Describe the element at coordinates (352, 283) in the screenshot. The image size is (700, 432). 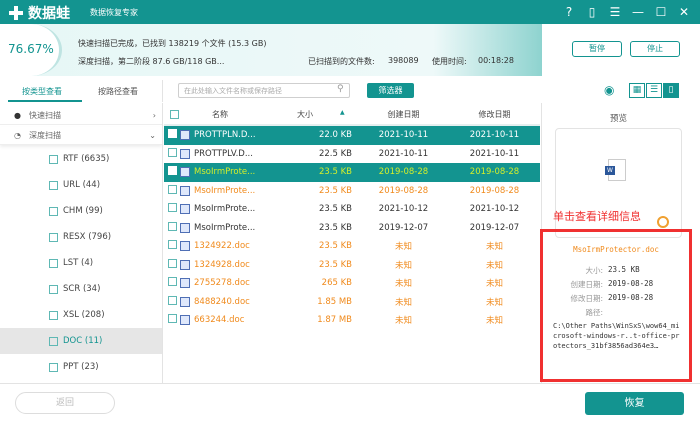
I see `table-row: 2755278.doc 265 KB 未知 未知` at that location.